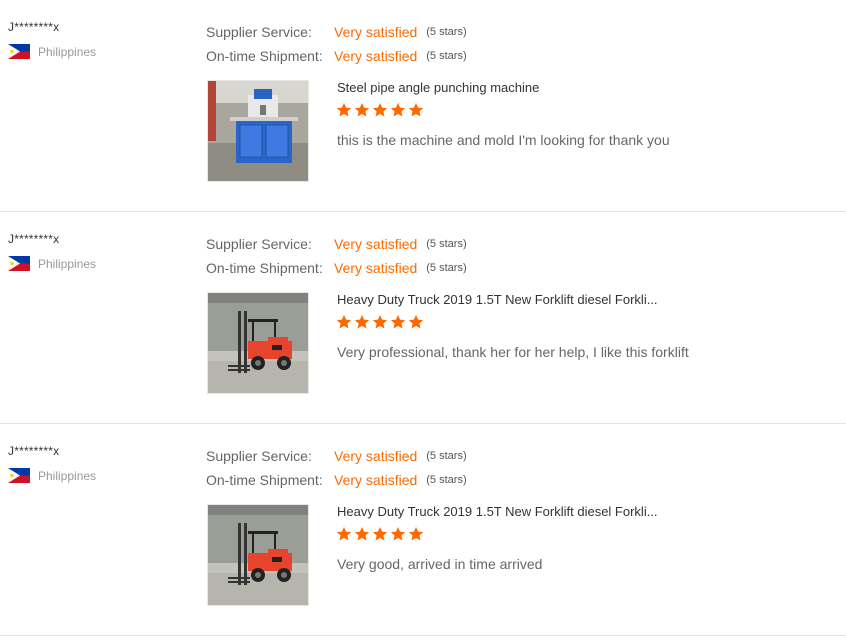  I want to click on product-title-link: Steel pipe angle punching machine, so click(438, 87).